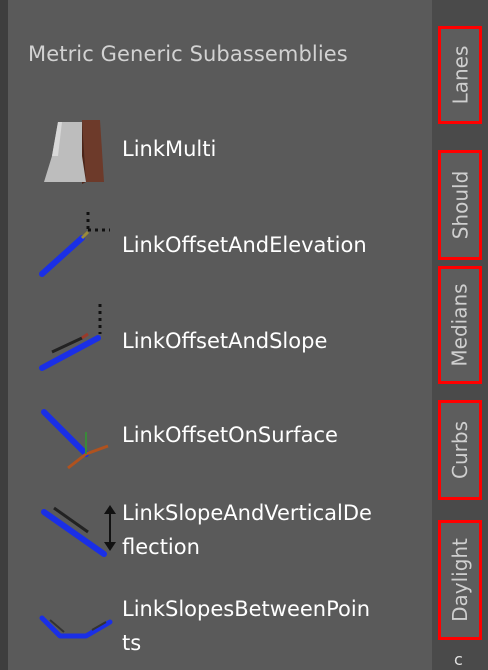 This screenshot has height=670, width=488. I want to click on tab-medians: Medians, so click(460, 325).